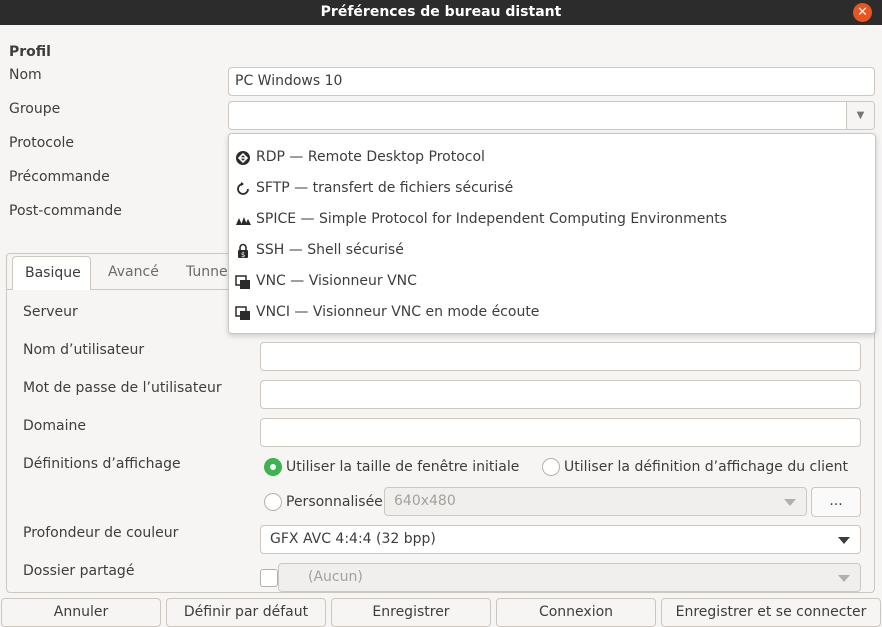 Image resolution: width=882 pixels, height=627 pixels. I want to click on menu-item-vnc: VNC — Visionneur VNC, so click(552, 281).